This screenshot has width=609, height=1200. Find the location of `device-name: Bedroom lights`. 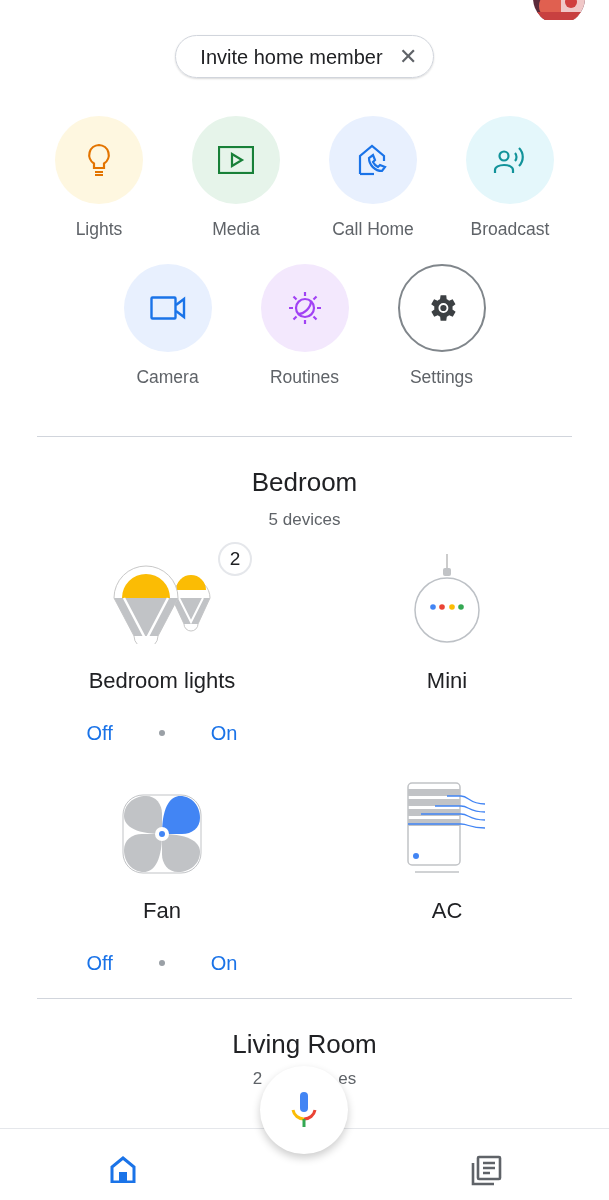

device-name: Bedroom lights is located at coordinates (162, 681).